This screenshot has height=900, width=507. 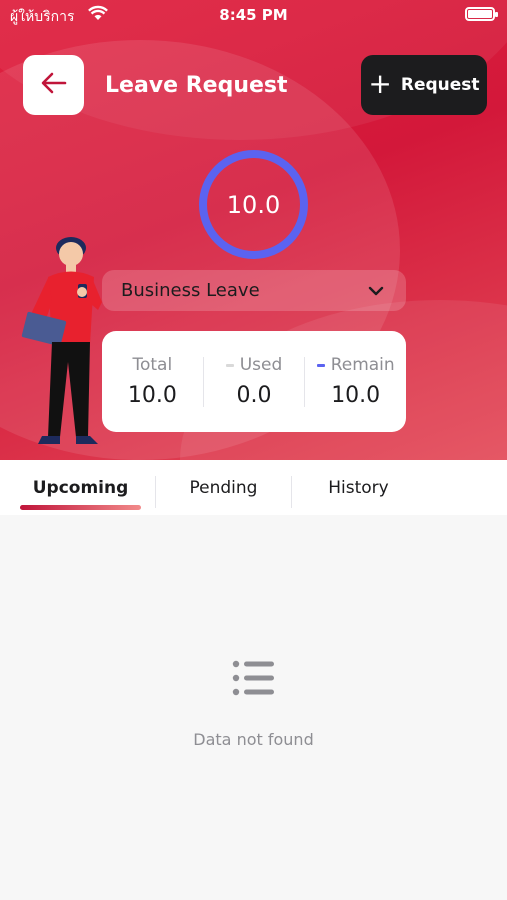 What do you see at coordinates (376, 290) in the screenshot?
I see `chevron-down-icon` at bounding box center [376, 290].